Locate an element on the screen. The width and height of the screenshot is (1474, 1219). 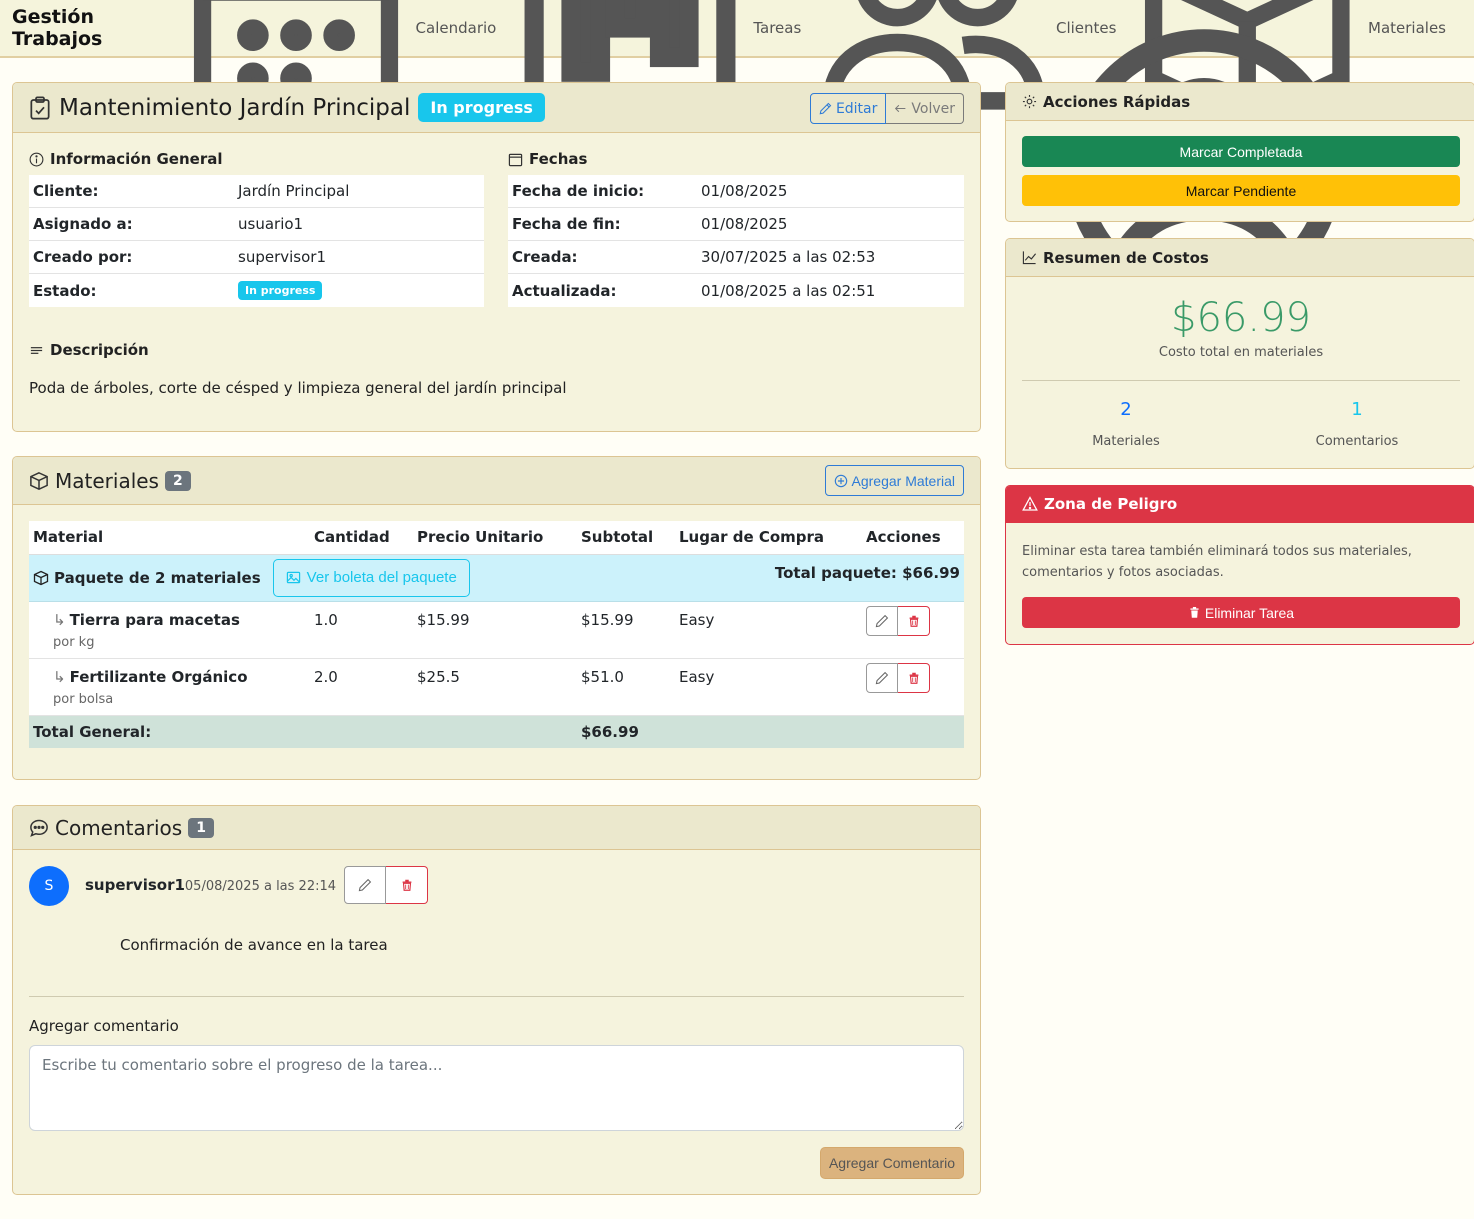
comment-date: 05/08/2025 a las 22:14 is located at coordinates (260, 886).